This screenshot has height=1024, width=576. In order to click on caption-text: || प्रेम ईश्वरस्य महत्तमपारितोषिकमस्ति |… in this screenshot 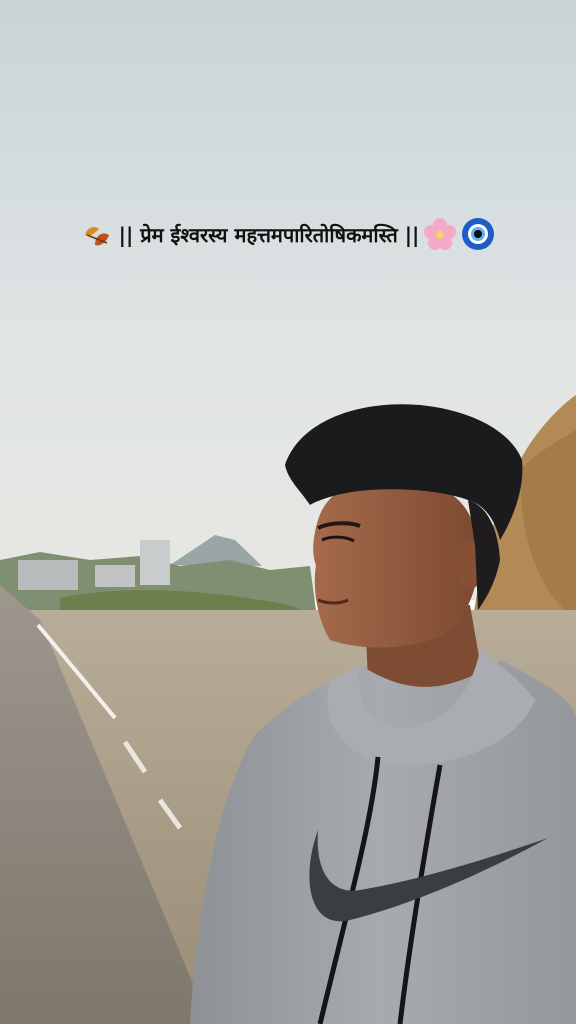, I will do `click(269, 234)`.